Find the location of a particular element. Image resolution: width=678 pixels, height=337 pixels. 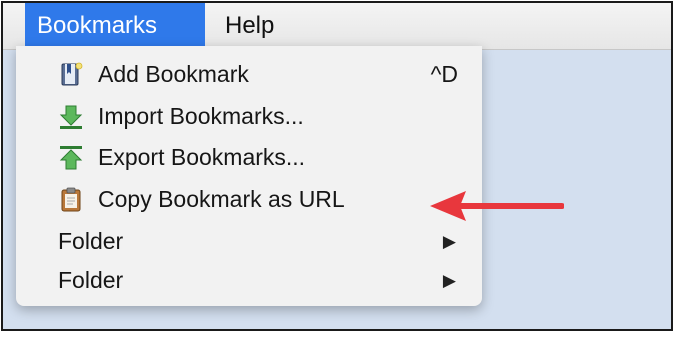

import-down-arrow-icon is located at coordinates (71, 117).